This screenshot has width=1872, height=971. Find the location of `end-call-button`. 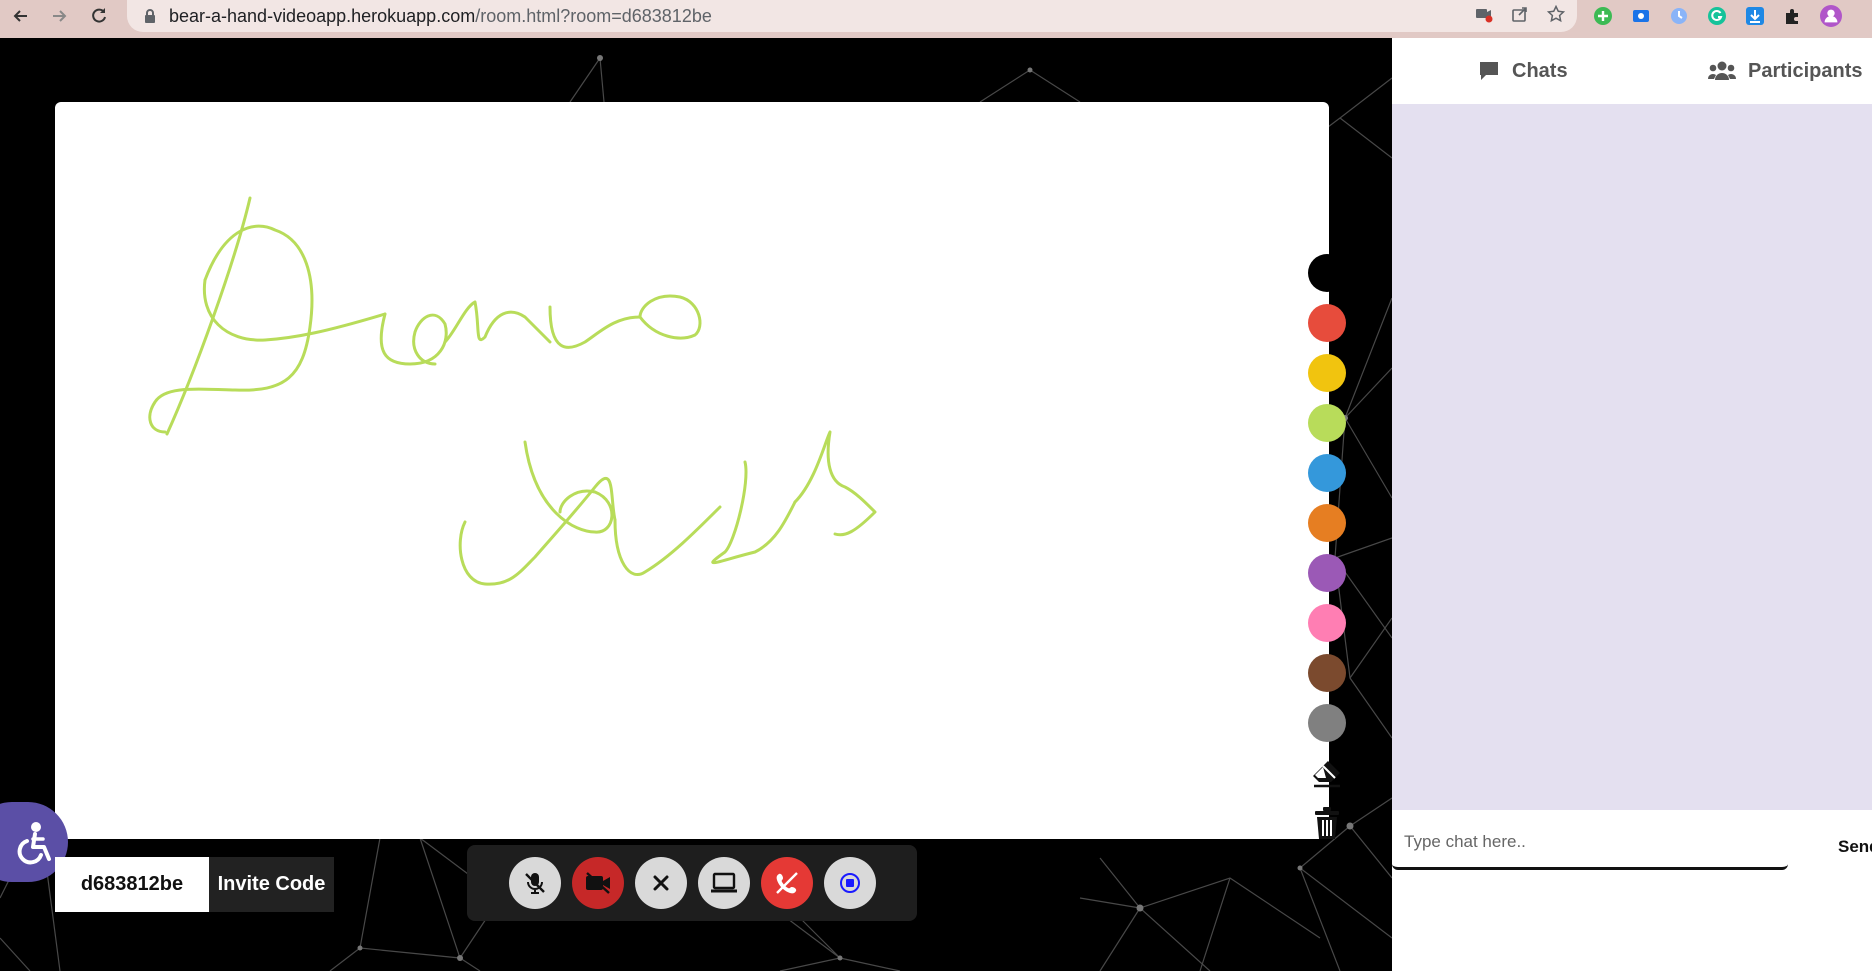

end-call-button is located at coordinates (786, 883).